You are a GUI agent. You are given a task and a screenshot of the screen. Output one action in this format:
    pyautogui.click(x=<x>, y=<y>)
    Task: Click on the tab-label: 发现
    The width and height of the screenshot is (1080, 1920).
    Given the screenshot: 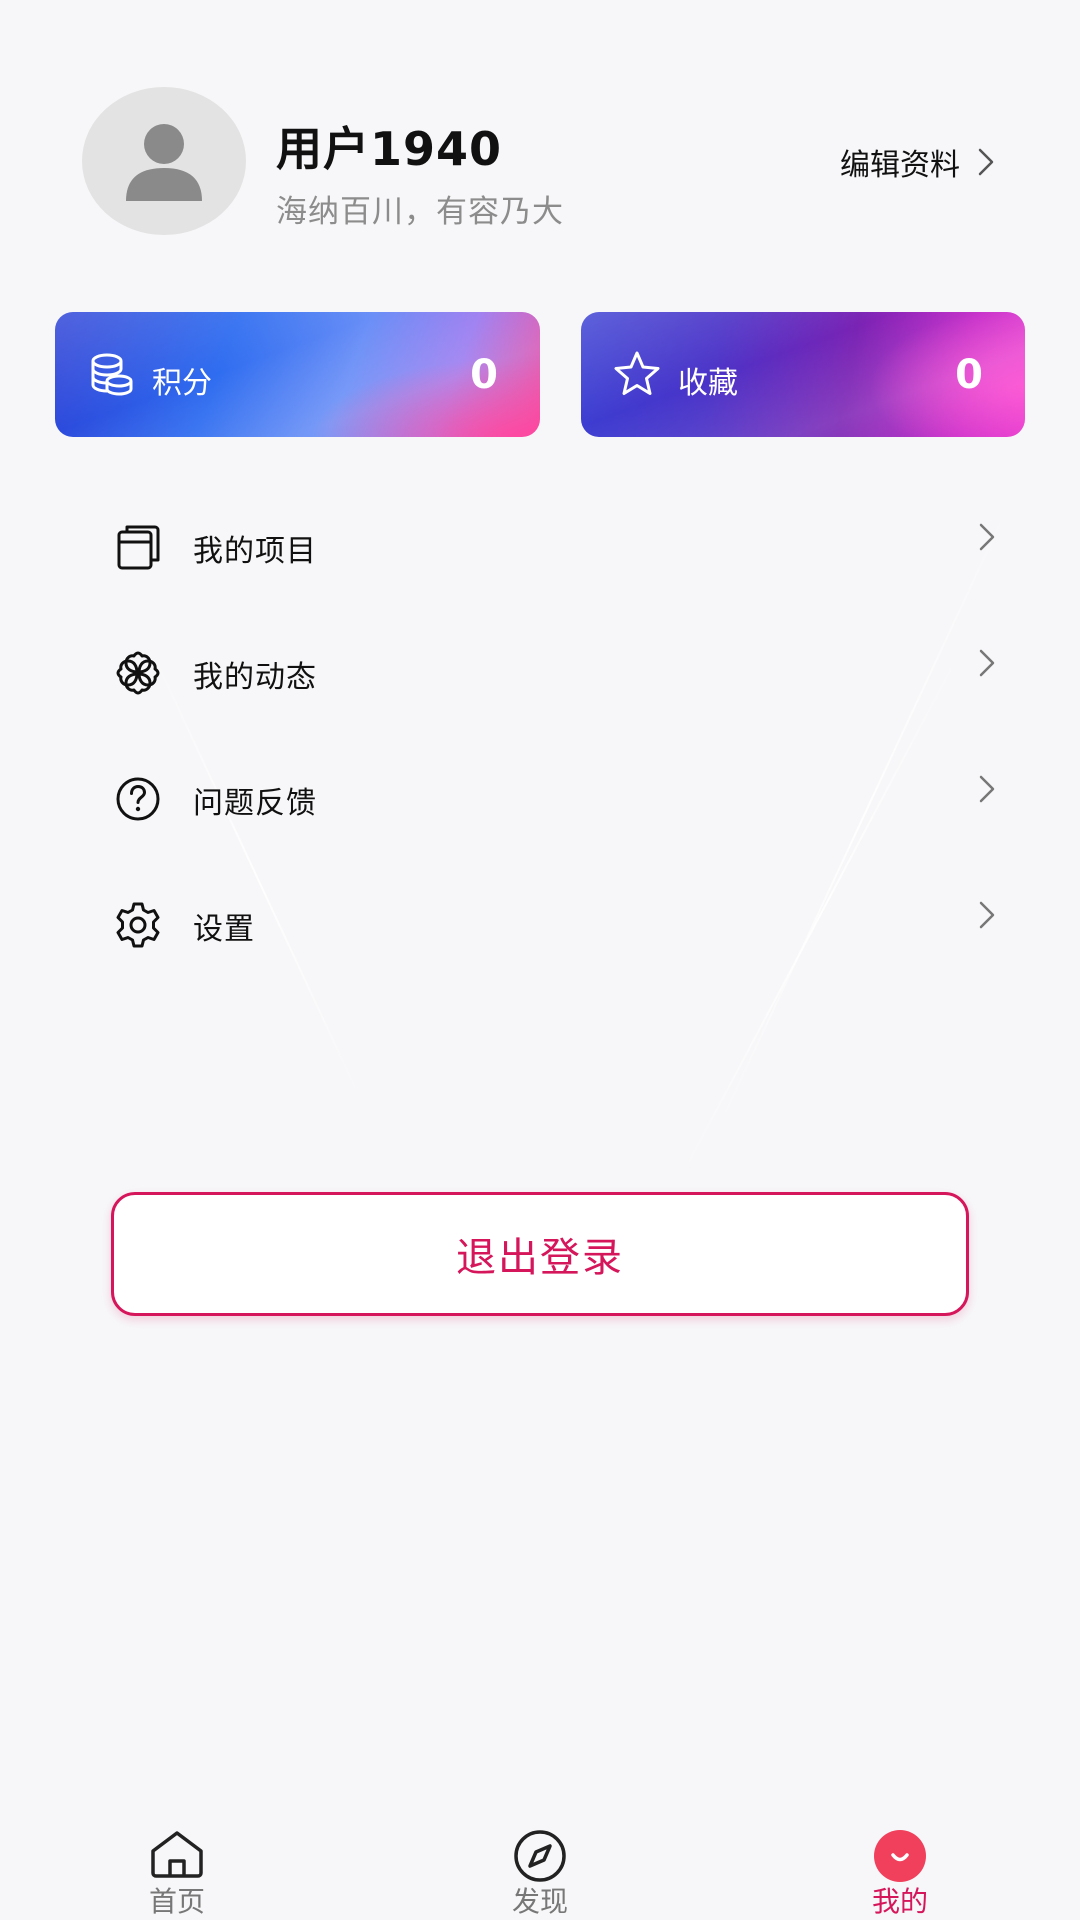 What is the action you would take?
    pyautogui.click(x=539, y=1901)
    